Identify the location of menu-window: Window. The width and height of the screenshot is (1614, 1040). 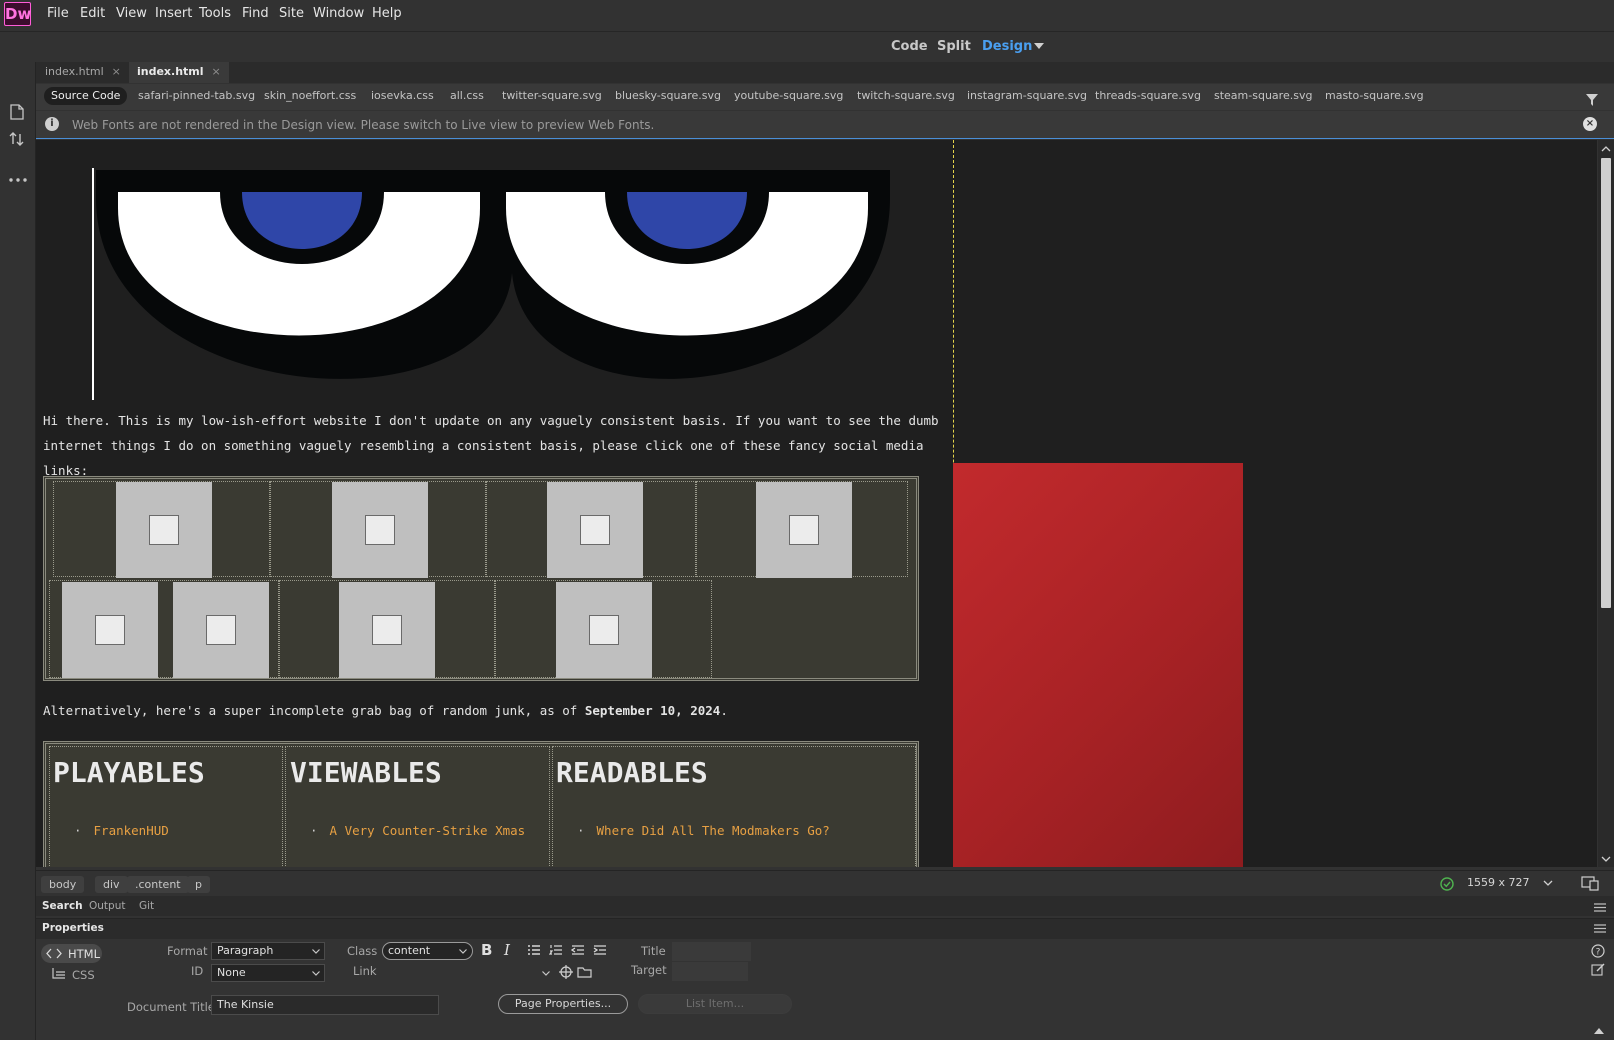
(338, 13).